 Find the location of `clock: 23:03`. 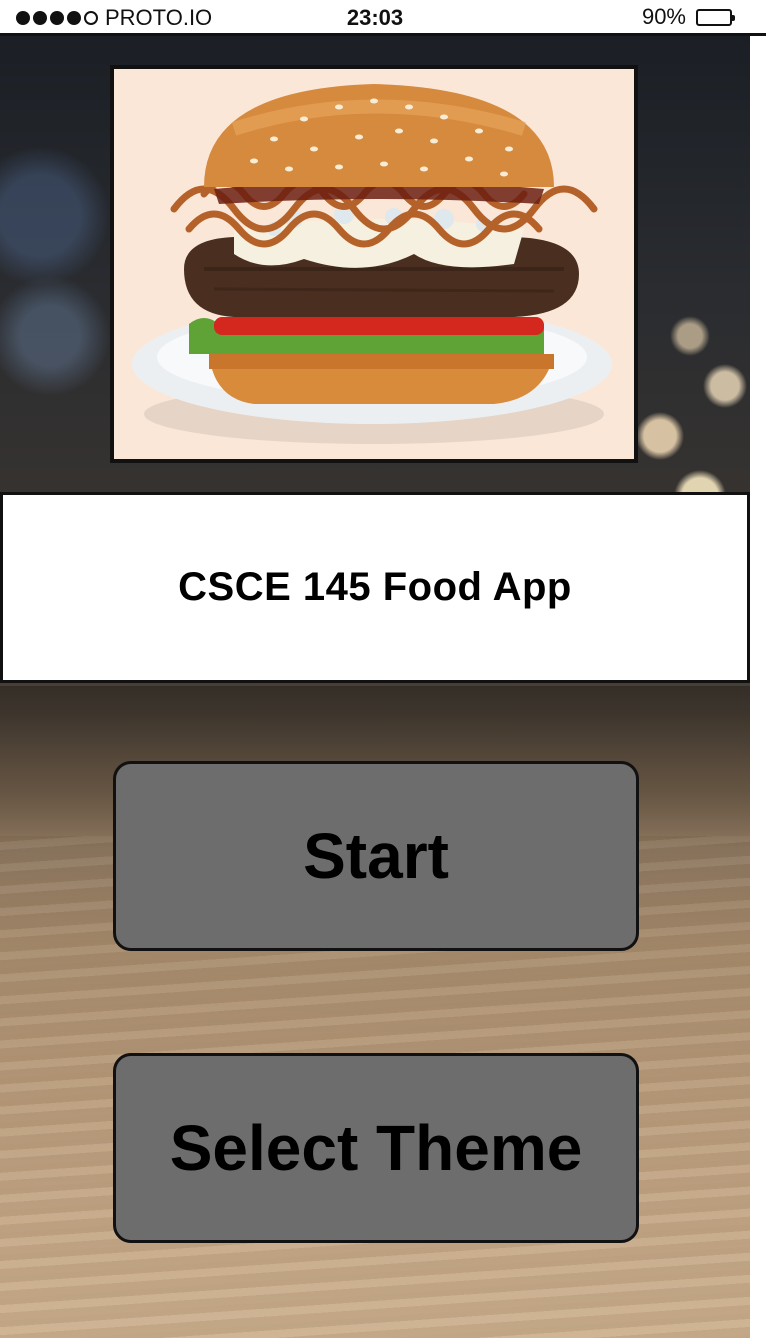

clock: 23:03 is located at coordinates (375, 17).